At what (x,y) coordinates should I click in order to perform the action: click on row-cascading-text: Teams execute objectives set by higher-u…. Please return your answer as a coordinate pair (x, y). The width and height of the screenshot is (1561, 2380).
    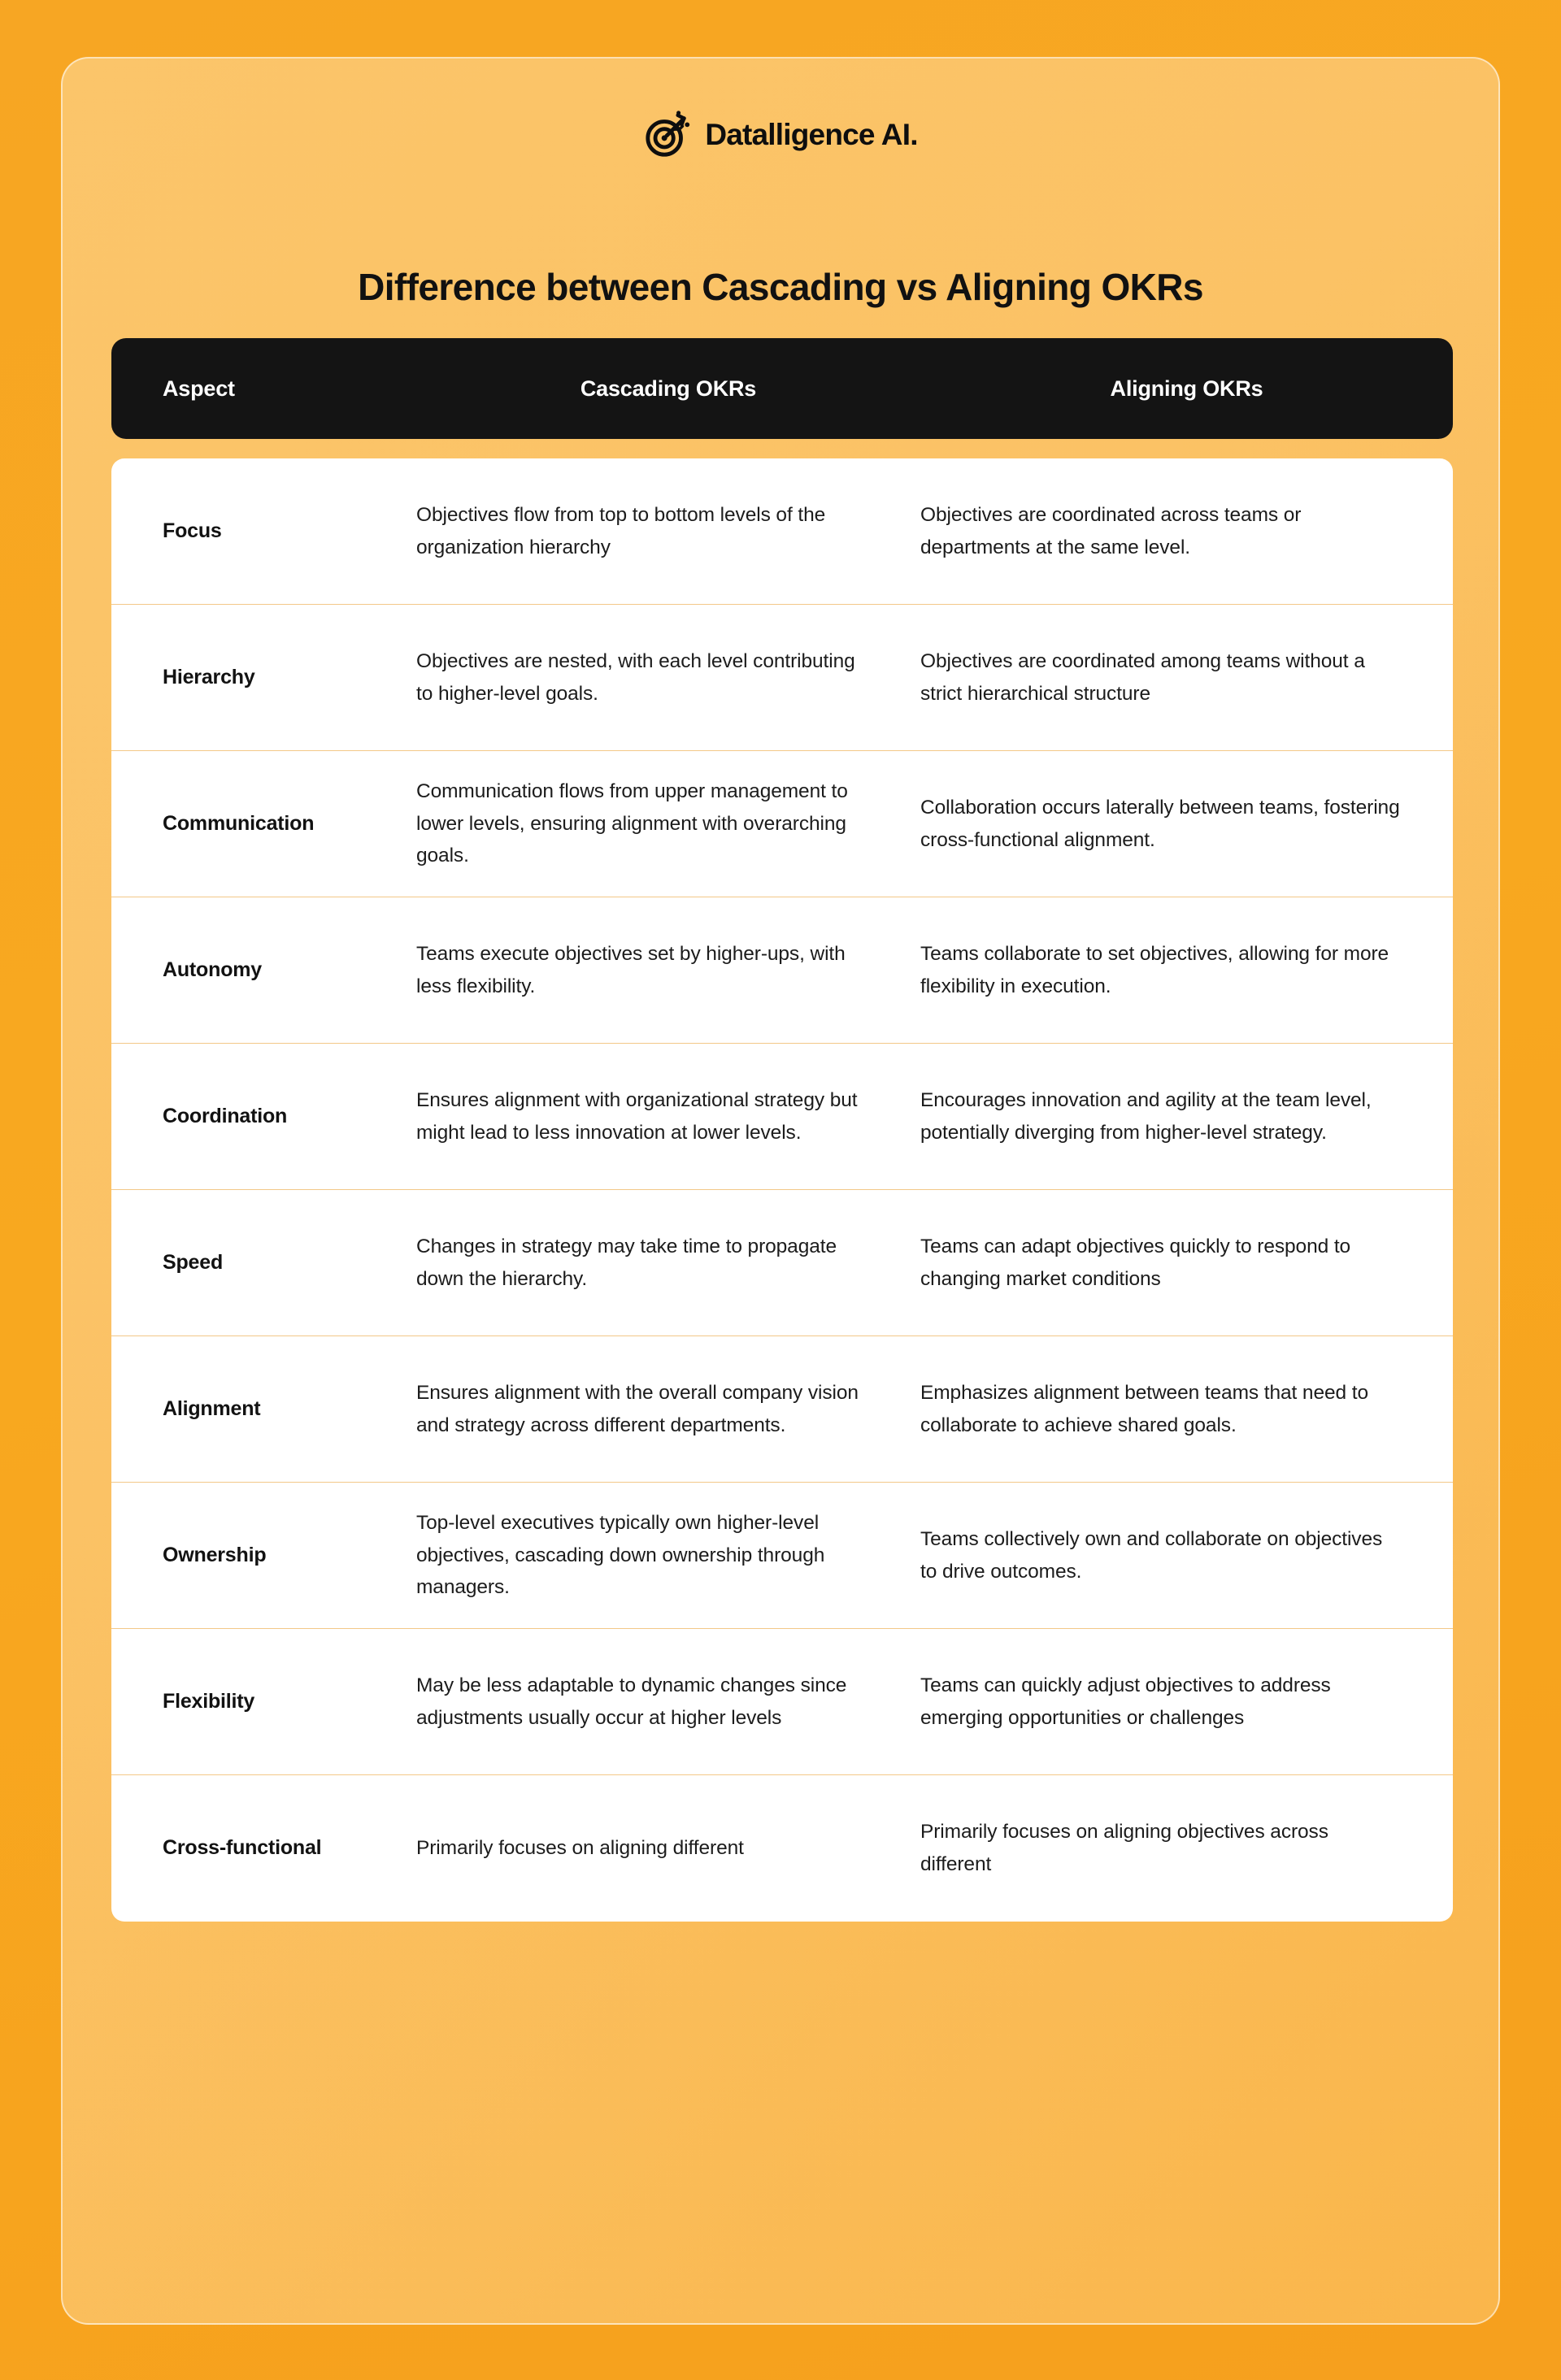
    Looking at the image, I should click on (631, 969).